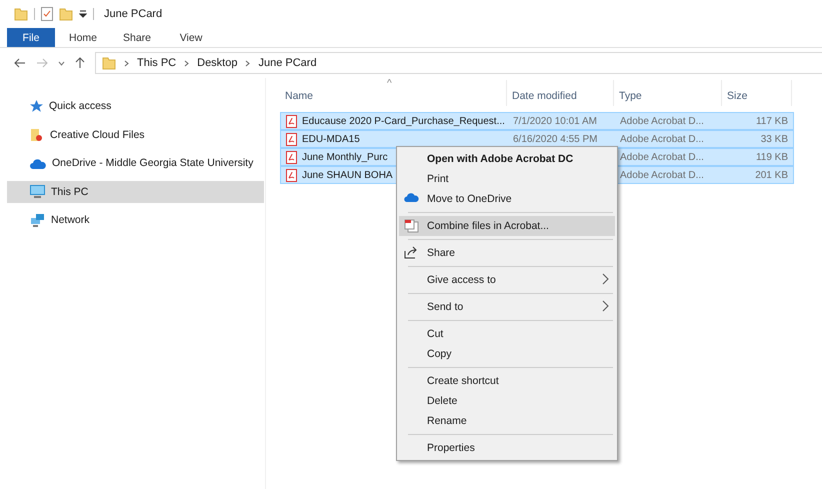 Image resolution: width=822 pixels, height=489 pixels. What do you see at coordinates (347, 175) in the screenshot?
I see `file-name: June SHAUN BOHA` at bounding box center [347, 175].